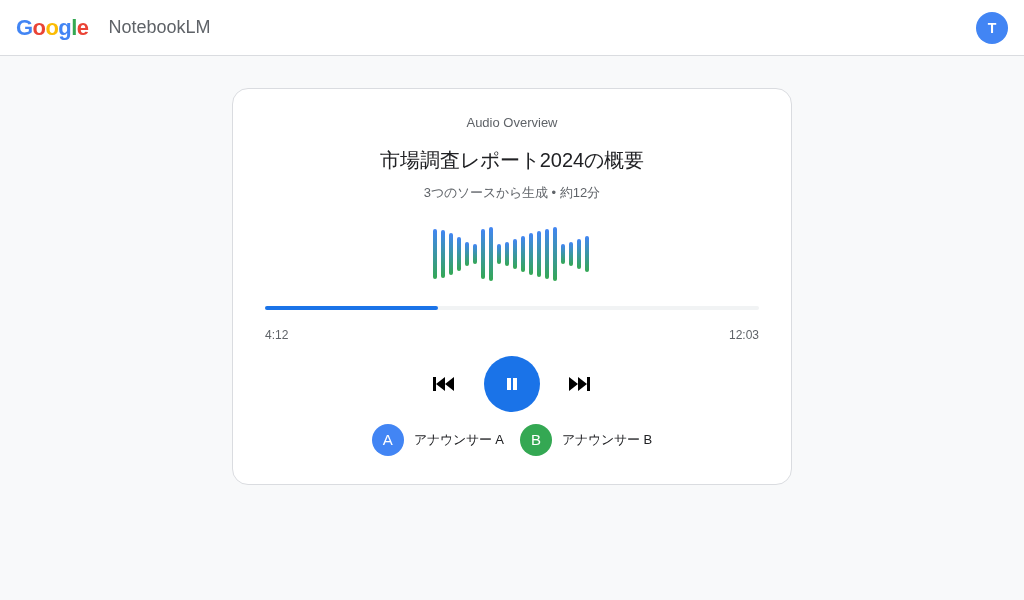 Image resolution: width=1024 pixels, height=600 pixels. What do you see at coordinates (512, 123) in the screenshot?
I see `card-label: Audio Overview` at bounding box center [512, 123].